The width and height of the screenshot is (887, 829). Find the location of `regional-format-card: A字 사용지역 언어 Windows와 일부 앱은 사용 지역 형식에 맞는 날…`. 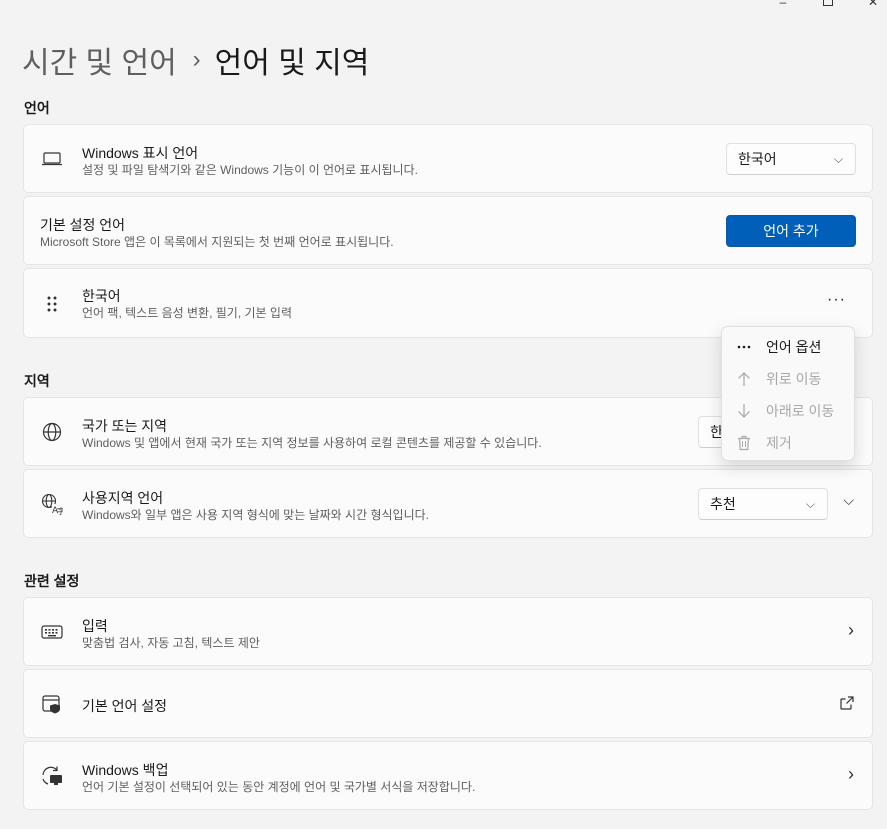

regional-format-card: A字 사용지역 언어 Windows와 일부 앱은 사용 지역 형식에 맞는 날… is located at coordinates (448, 503).